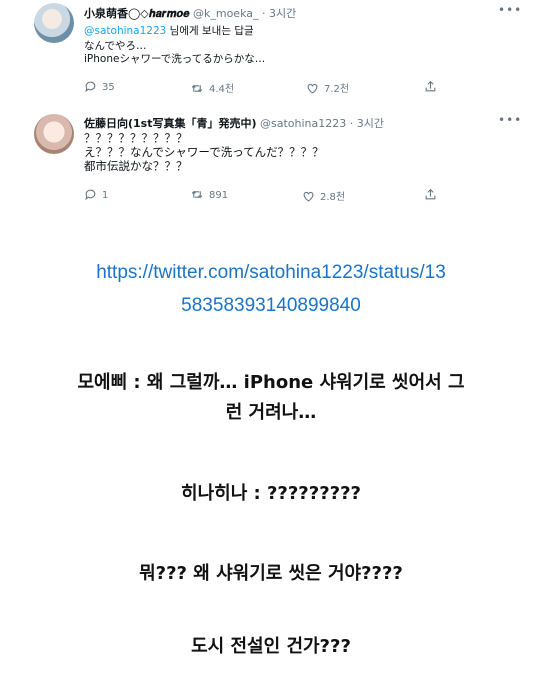  What do you see at coordinates (170, 123) in the screenshot?
I see `display-name: 佐藤日向(1st写真集「青」発売中)` at bounding box center [170, 123].